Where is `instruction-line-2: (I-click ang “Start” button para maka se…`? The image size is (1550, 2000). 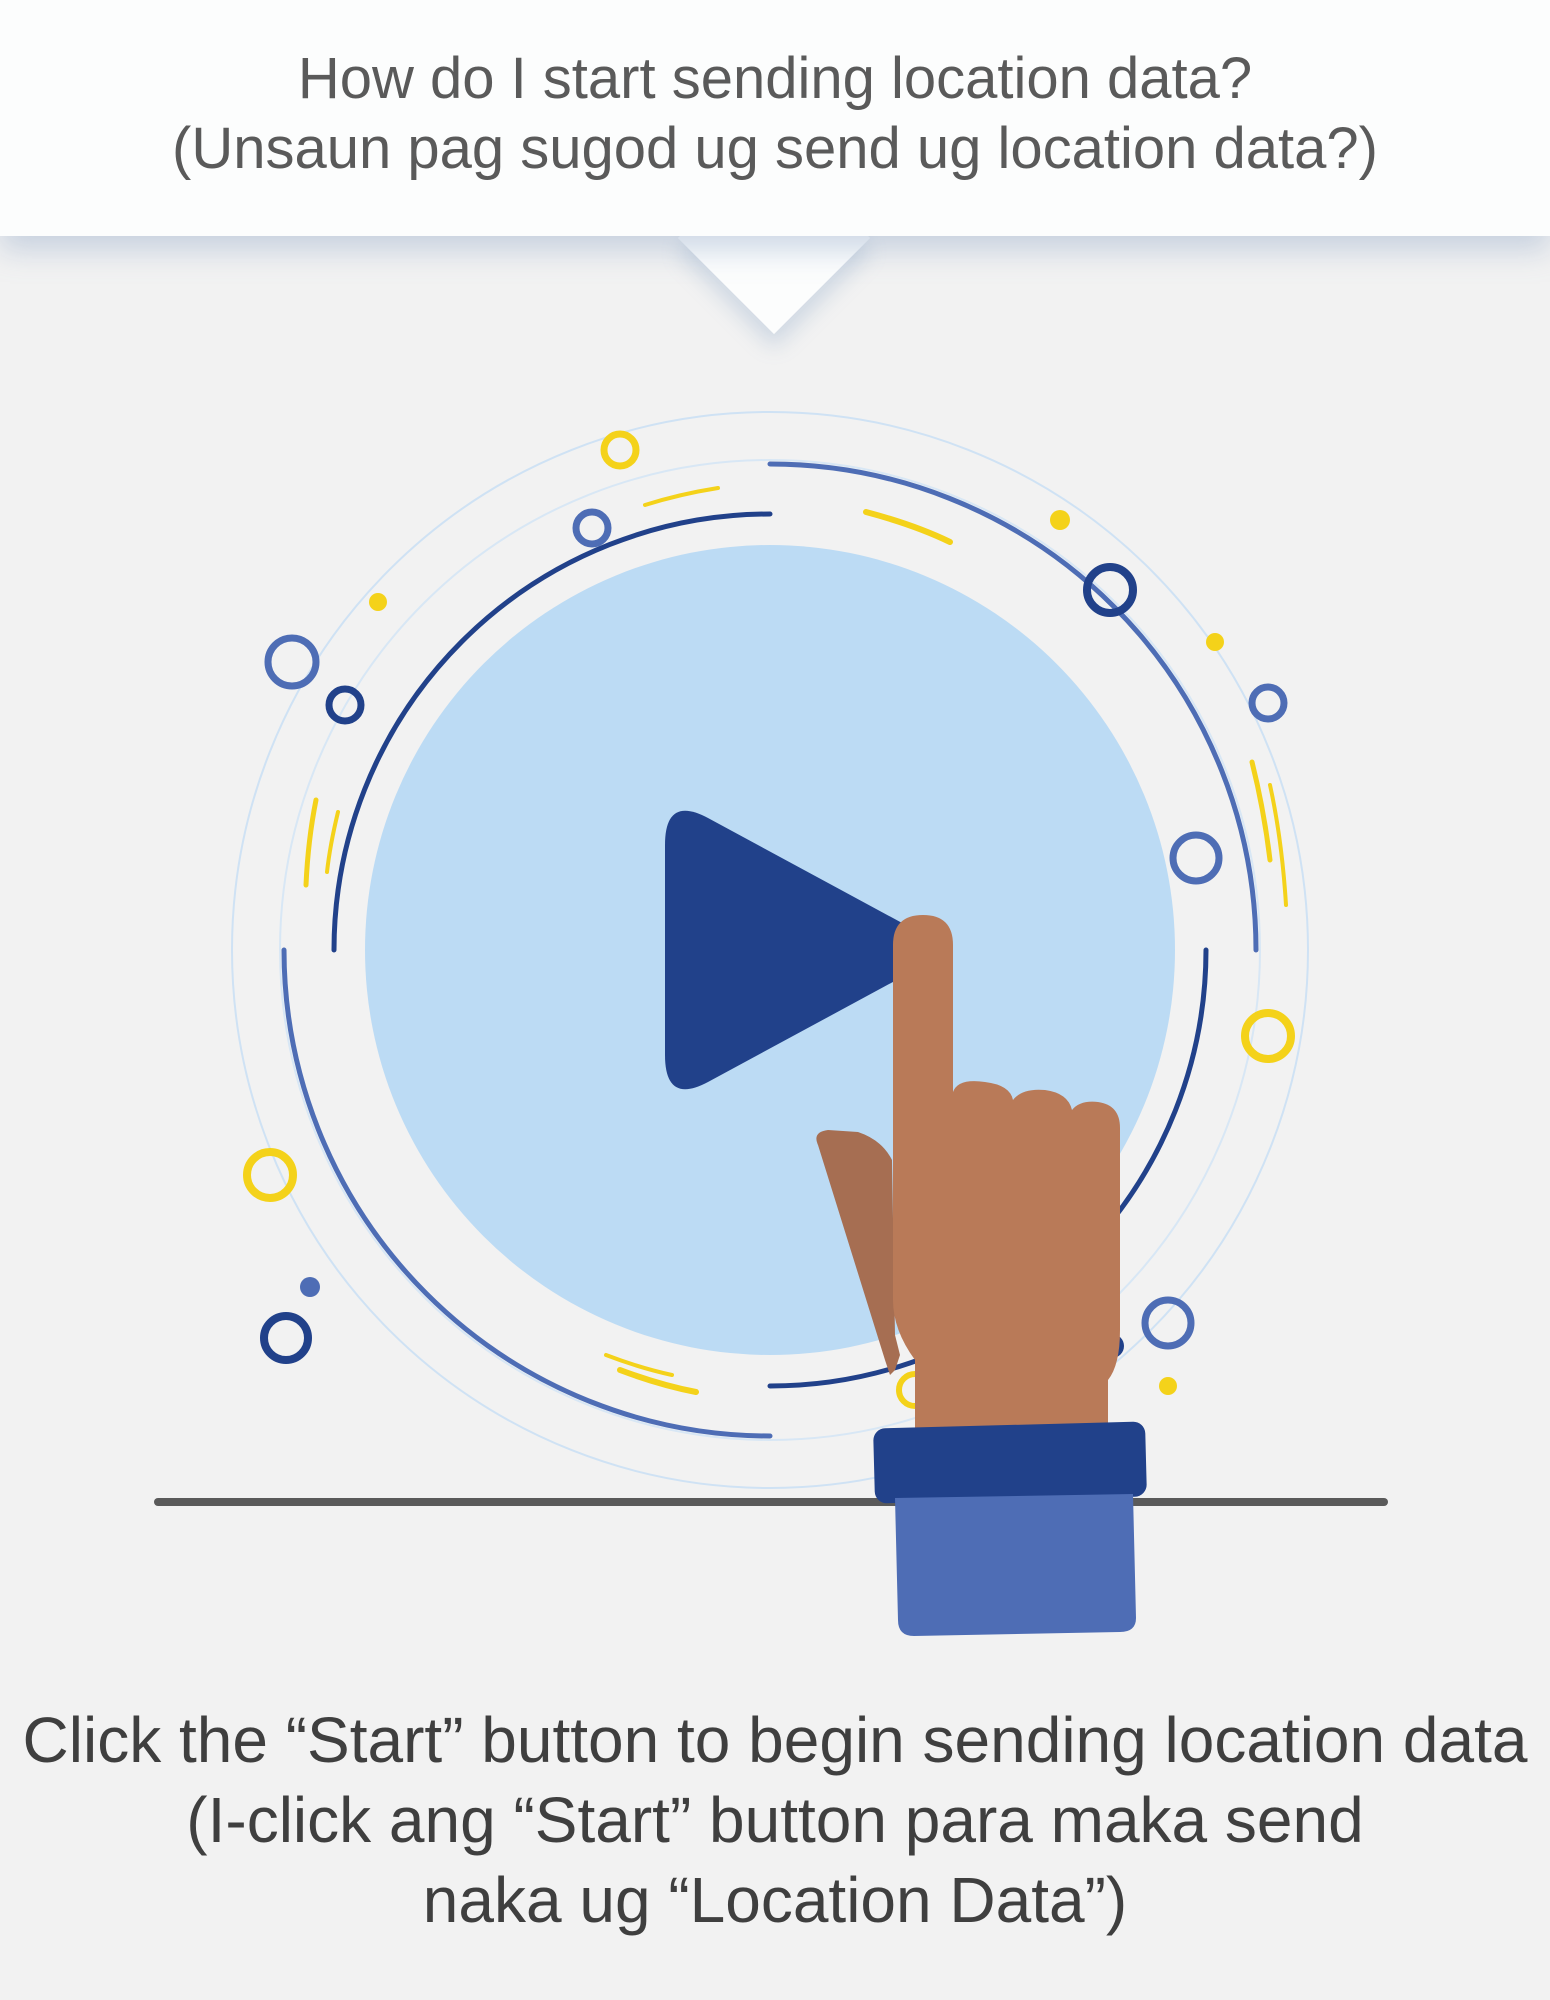
instruction-line-2: (I-click ang “Start” button para maka se… is located at coordinates (775, 1820).